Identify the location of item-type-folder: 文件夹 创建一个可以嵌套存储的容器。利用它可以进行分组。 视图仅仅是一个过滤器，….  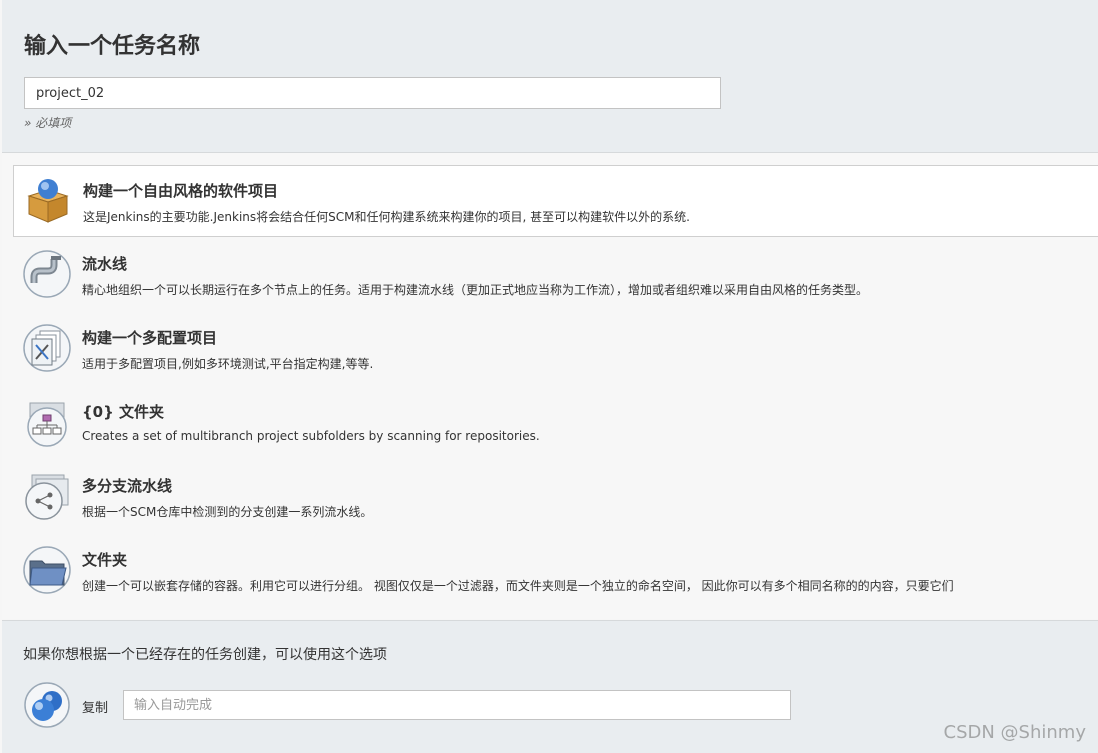
(555, 571).